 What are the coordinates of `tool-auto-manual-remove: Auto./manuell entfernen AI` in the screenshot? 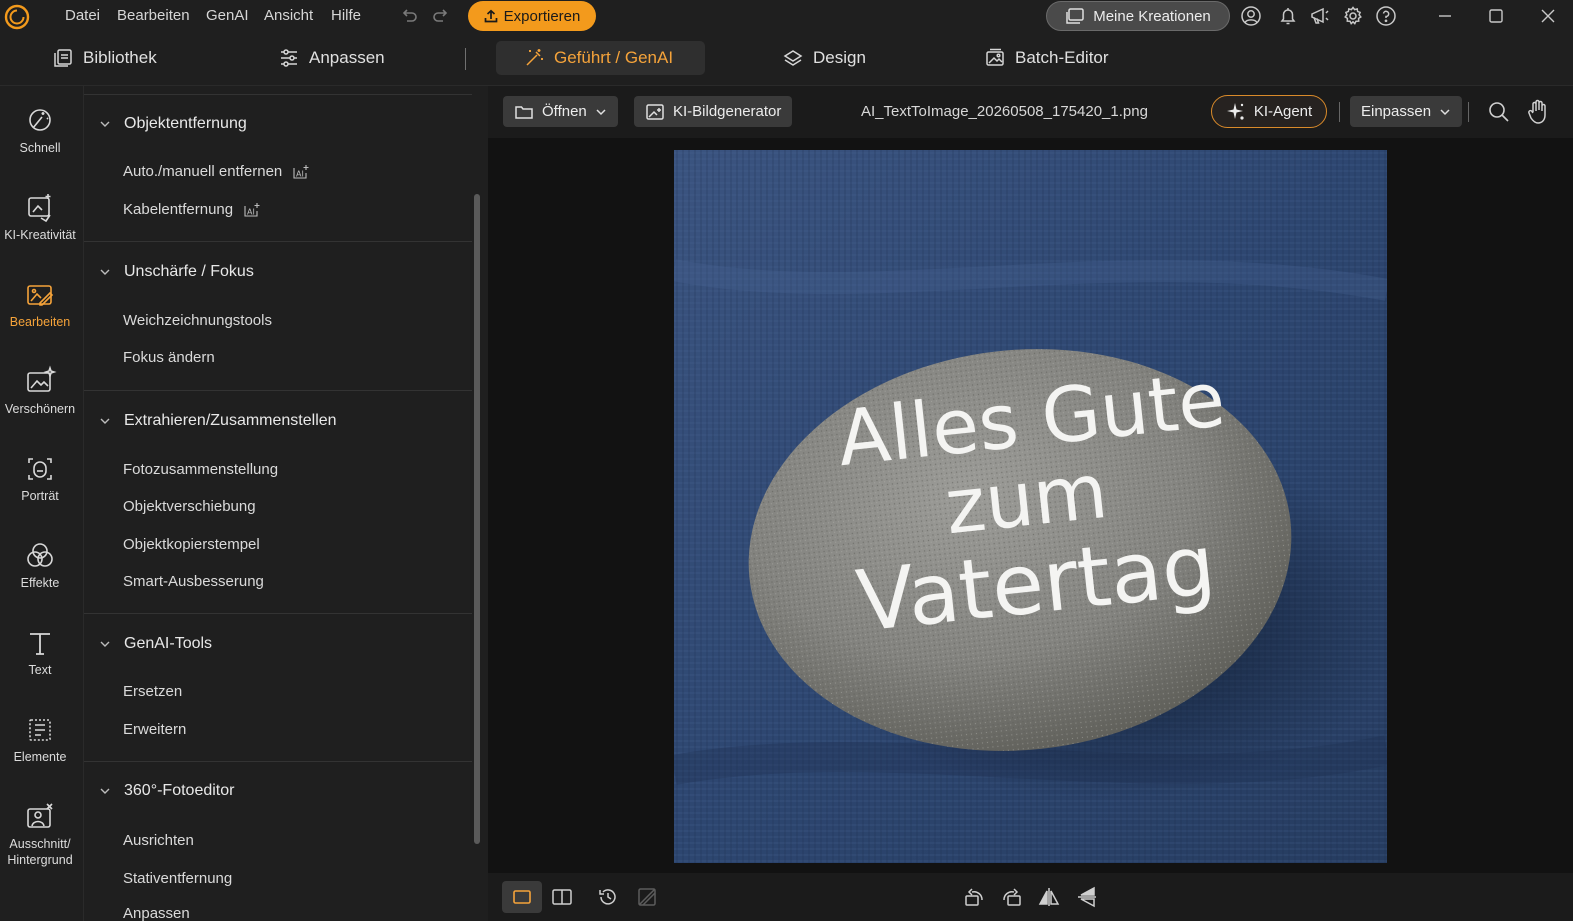 It's located at (216, 171).